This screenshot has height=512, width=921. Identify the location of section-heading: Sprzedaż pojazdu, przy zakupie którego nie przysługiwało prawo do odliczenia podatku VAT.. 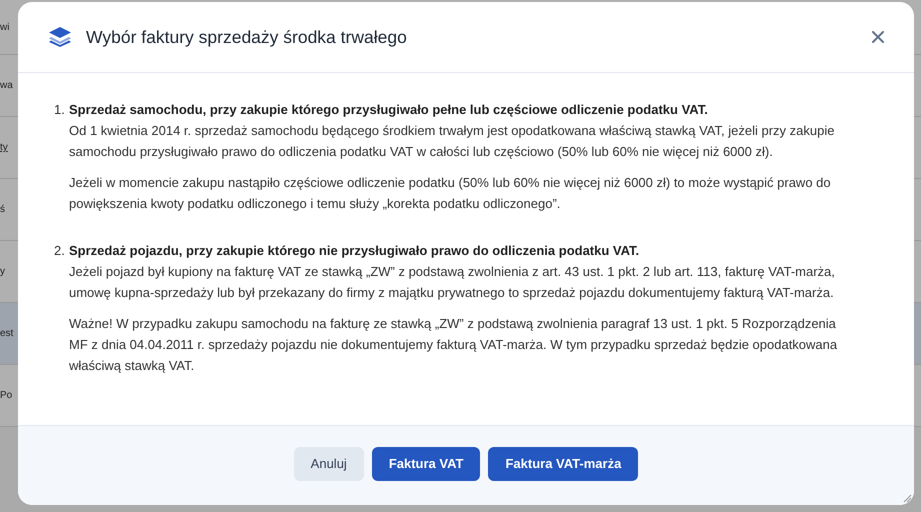
(354, 251).